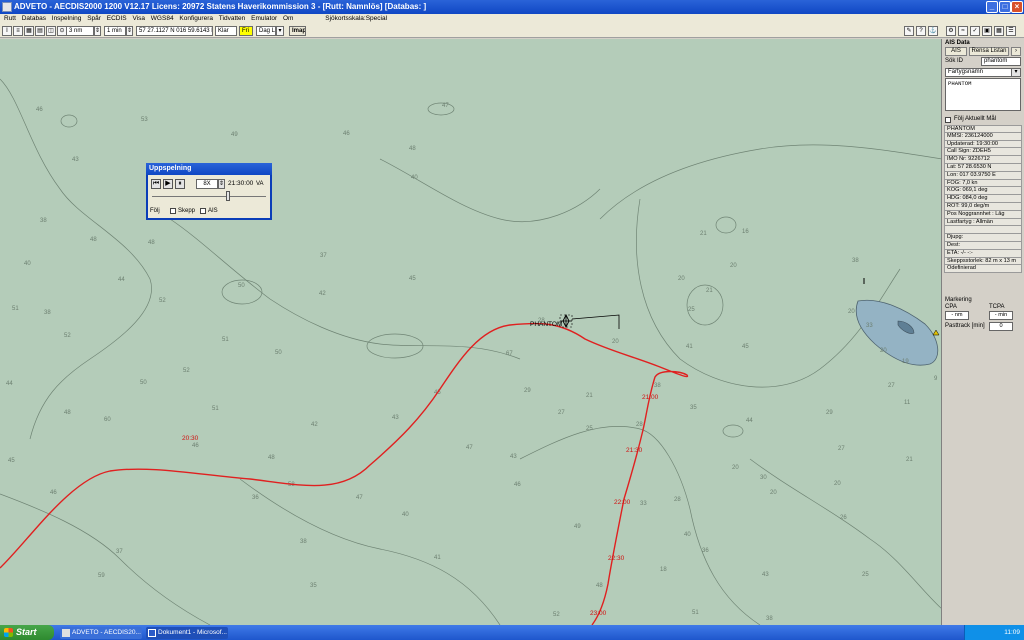 The height and width of the screenshot is (640, 1024). Describe the element at coordinates (119, 552) in the screenshot. I see `depth-sounding: 37` at that location.